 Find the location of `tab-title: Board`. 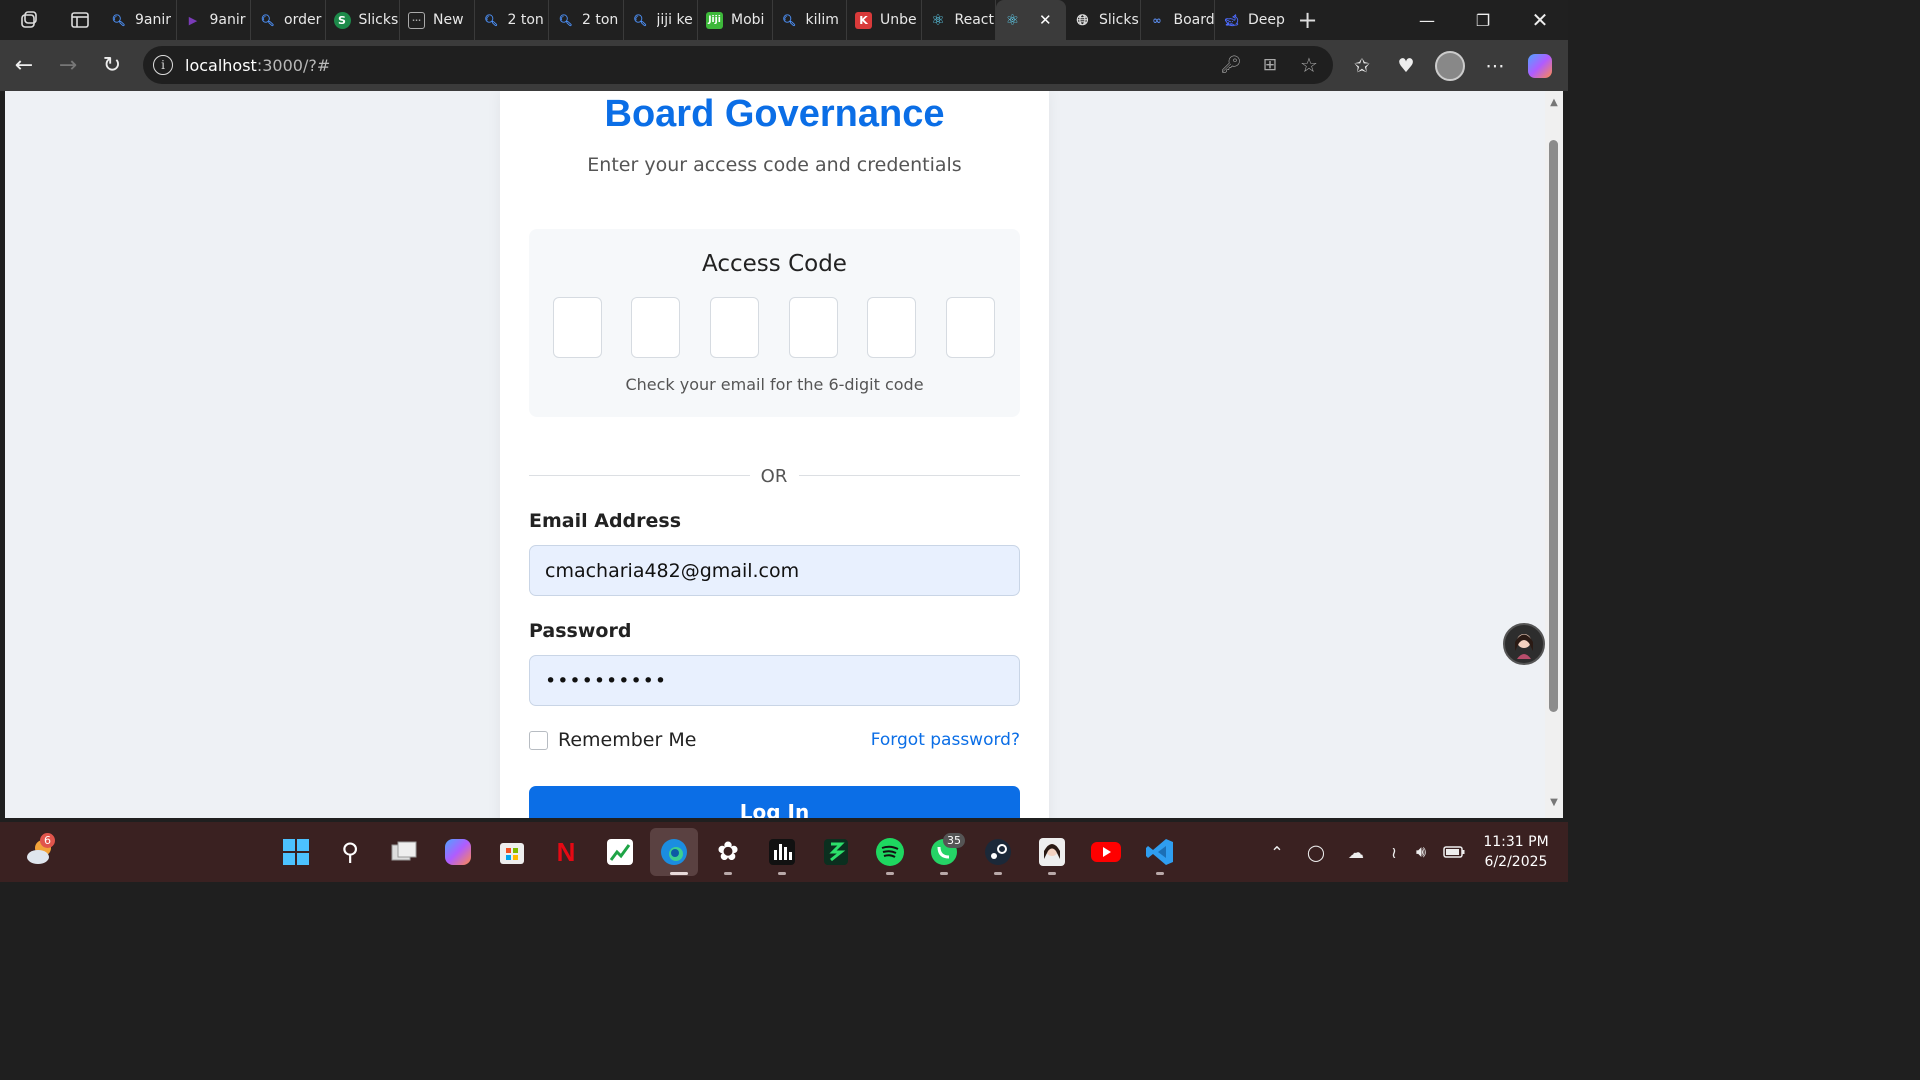

tab-title: Board is located at coordinates (1193, 20).